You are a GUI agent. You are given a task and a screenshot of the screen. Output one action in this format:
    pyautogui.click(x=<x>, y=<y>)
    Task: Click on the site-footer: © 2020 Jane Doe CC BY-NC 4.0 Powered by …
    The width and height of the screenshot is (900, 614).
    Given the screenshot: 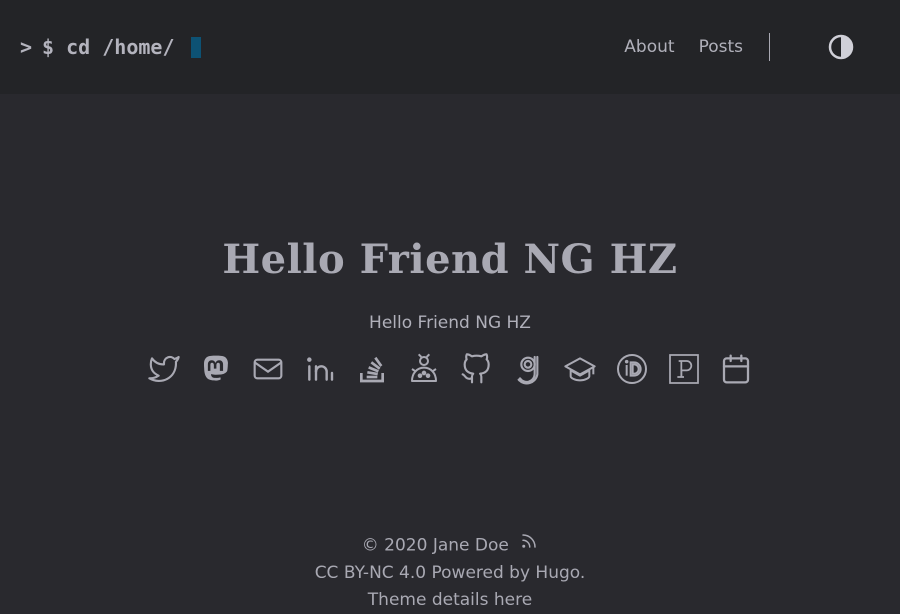 What is the action you would take?
    pyautogui.click(x=450, y=573)
    